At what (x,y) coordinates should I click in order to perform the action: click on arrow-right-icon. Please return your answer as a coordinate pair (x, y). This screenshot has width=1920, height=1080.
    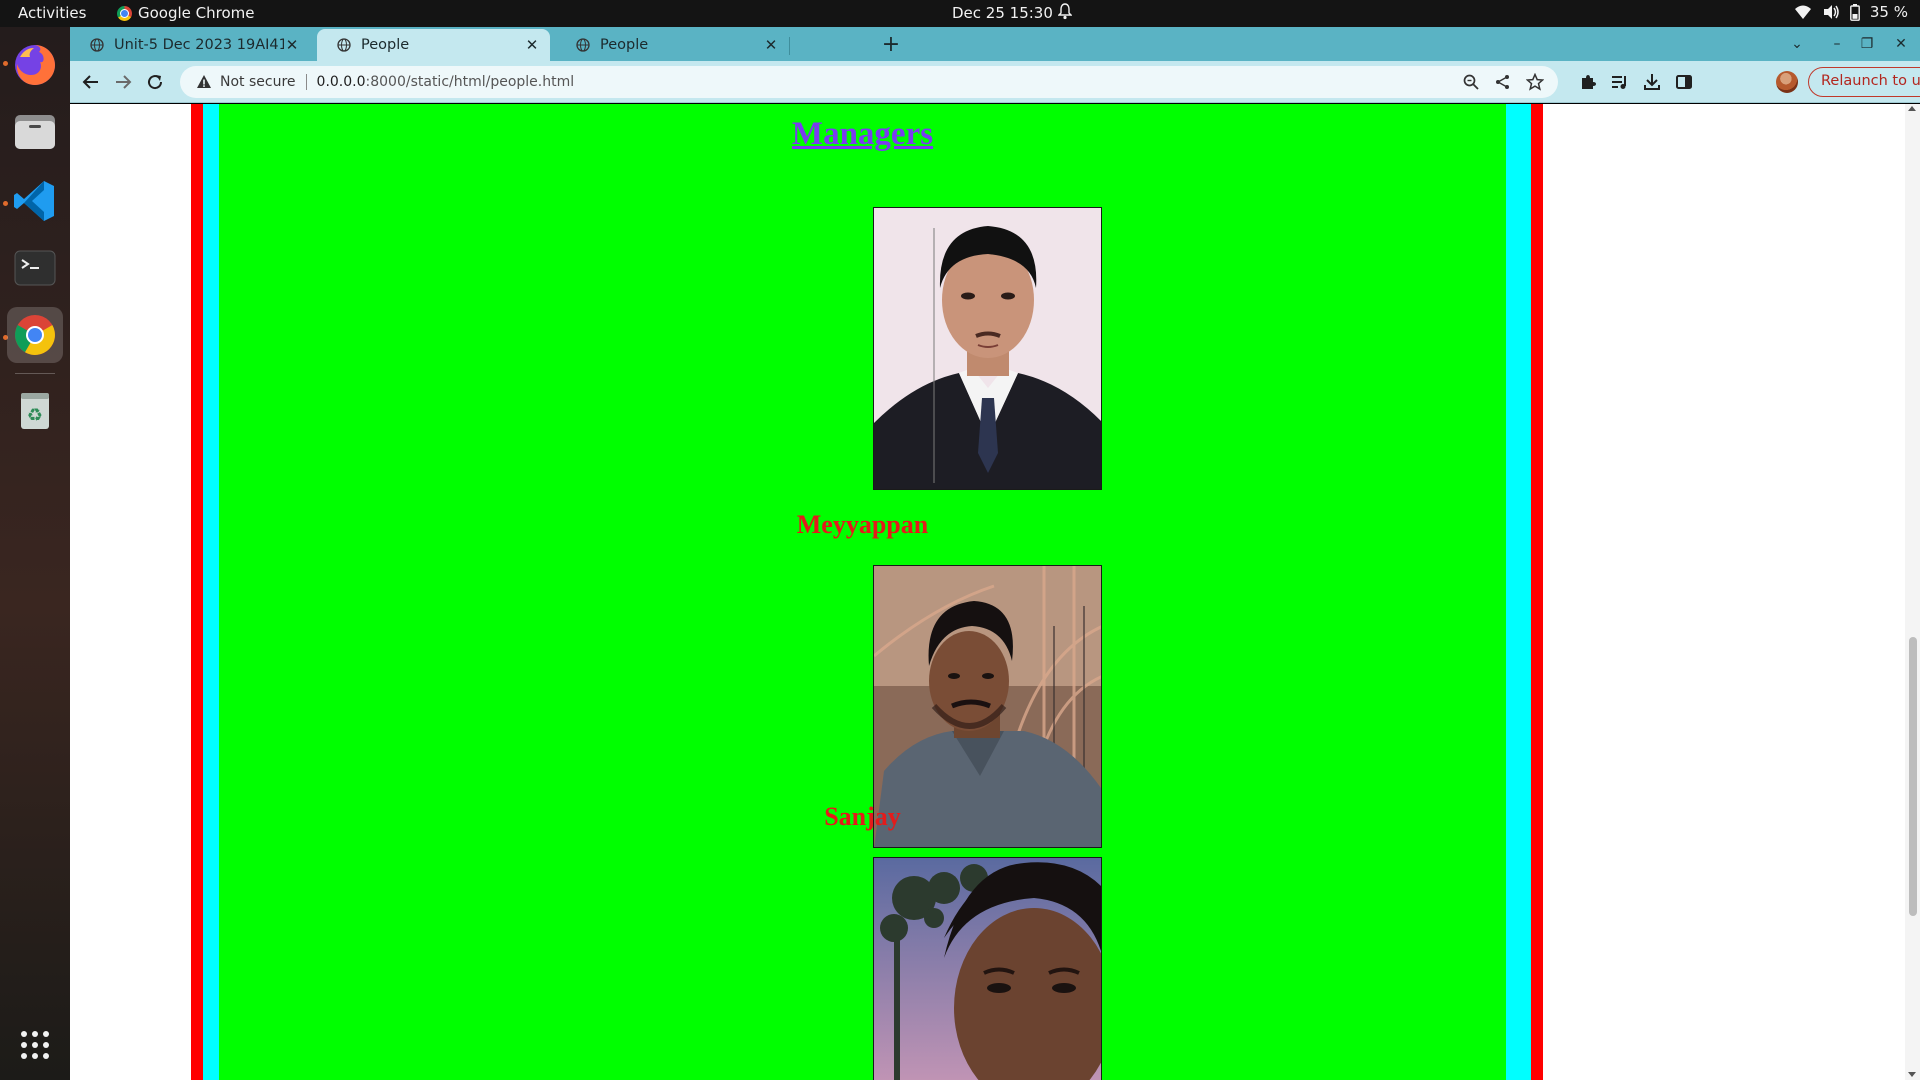
    Looking at the image, I should click on (124, 82).